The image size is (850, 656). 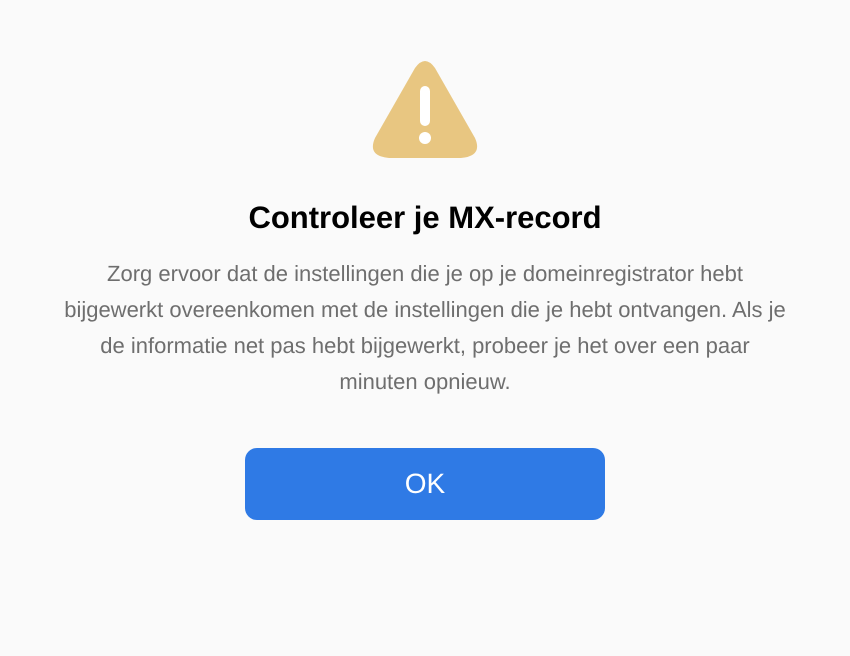 What do you see at coordinates (425, 218) in the screenshot?
I see `dialog-title: Controleer je MX-record` at bounding box center [425, 218].